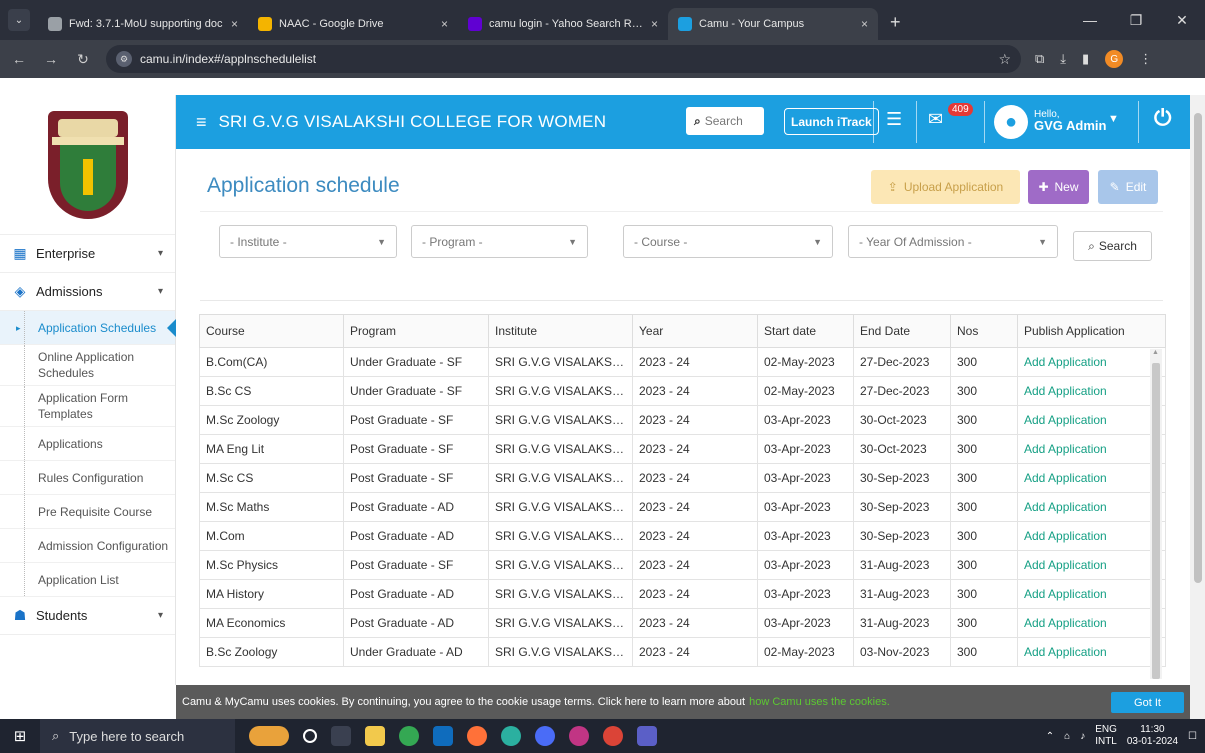 This screenshot has height=753, width=1205. What do you see at coordinates (563, 59) in the screenshot?
I see `url-input: ⚙ camu.in/index#/applnschedulelist ☆` at bounding box center [563, 59].